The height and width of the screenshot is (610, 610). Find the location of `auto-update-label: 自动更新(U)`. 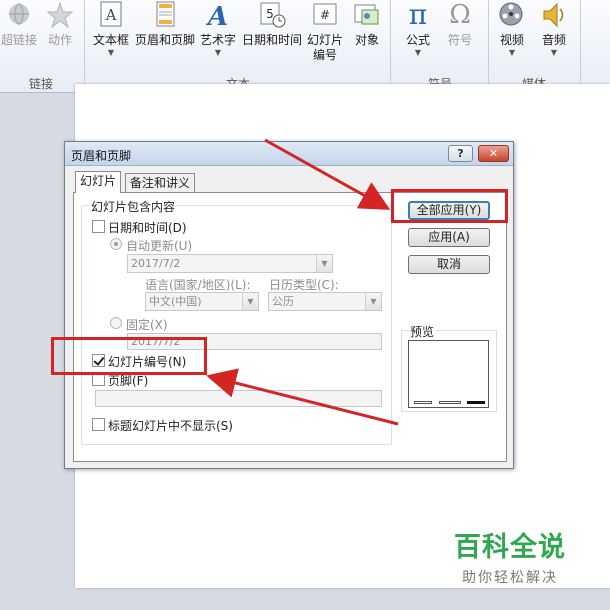

auto-update-label: 自动更新(U) is located at coordinates (159, 246).